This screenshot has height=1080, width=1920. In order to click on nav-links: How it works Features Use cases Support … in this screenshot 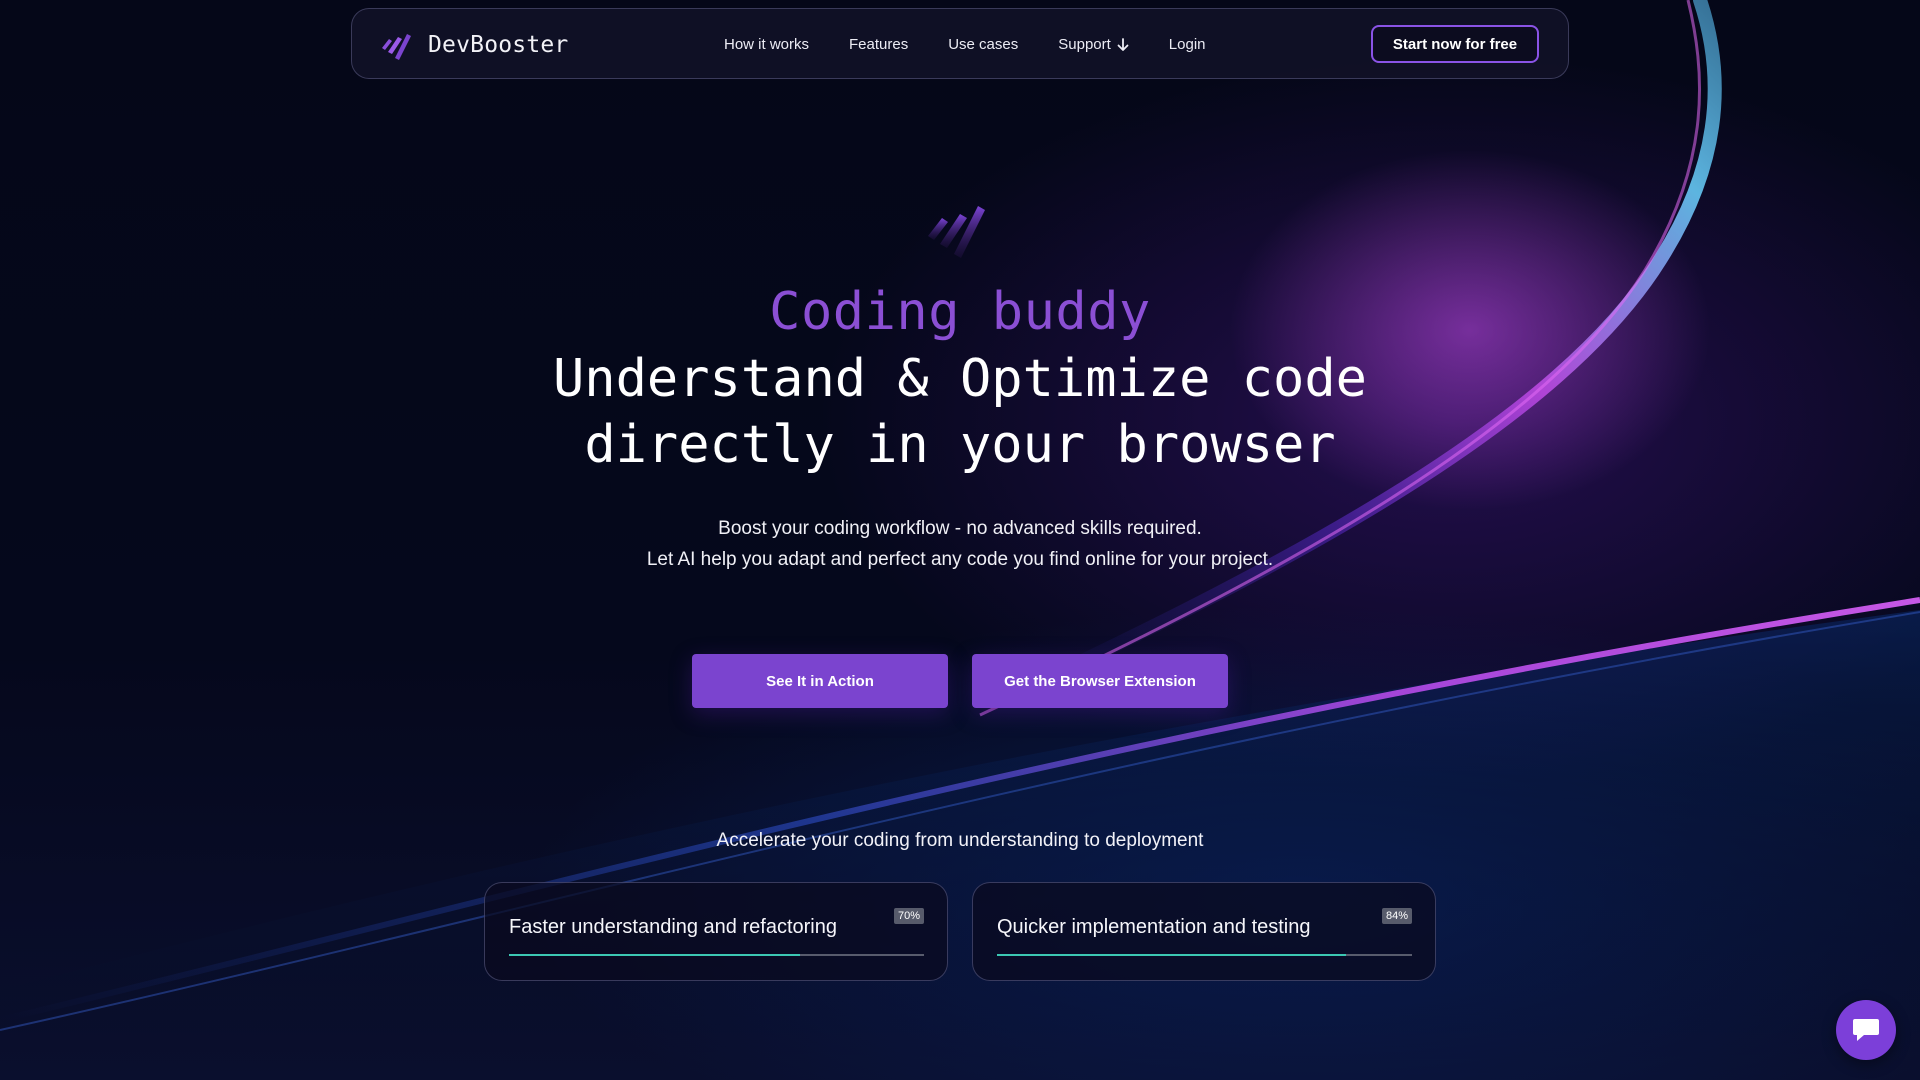, I will do `click(985, 44)`.